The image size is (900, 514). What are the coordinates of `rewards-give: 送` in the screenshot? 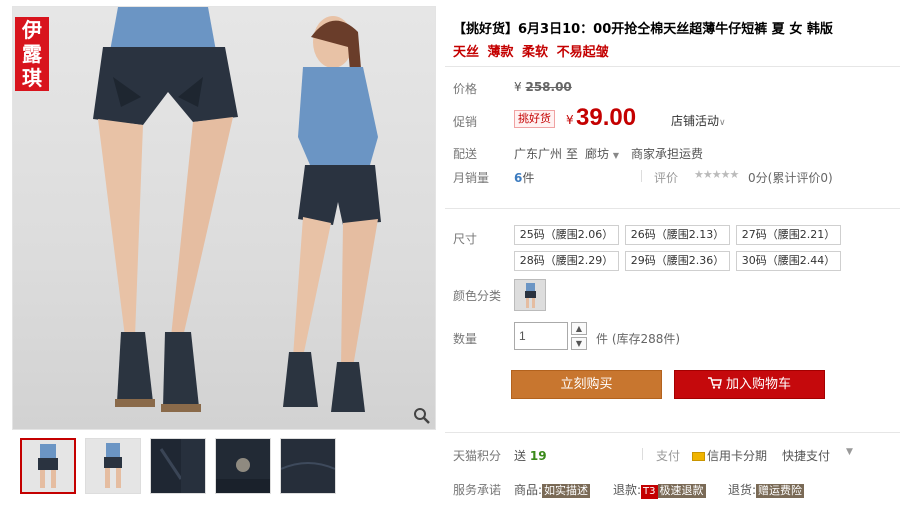 It's located at (520, 456).